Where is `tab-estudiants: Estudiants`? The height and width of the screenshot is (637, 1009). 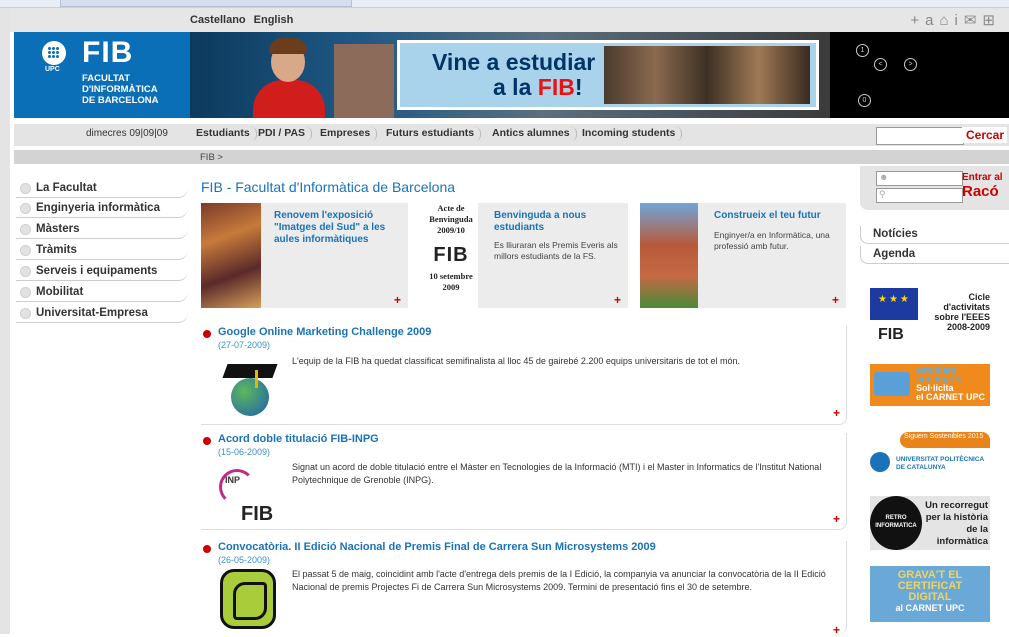 tab-estudiants: Estudiants is located at coordinates (223, 134).